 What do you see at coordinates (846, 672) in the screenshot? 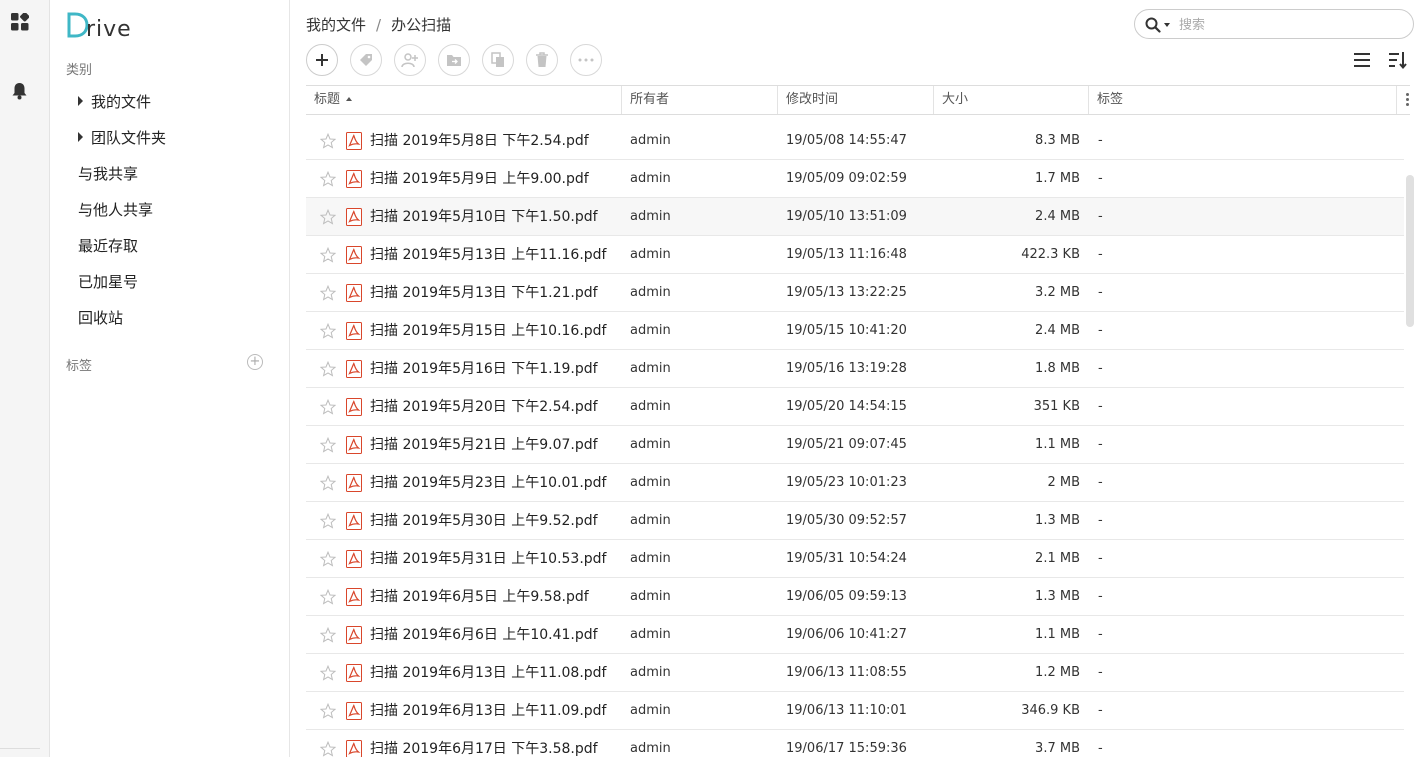
I see `file-modified-time: 19/06/13 11:08:55` at bounding box center [846, 672].